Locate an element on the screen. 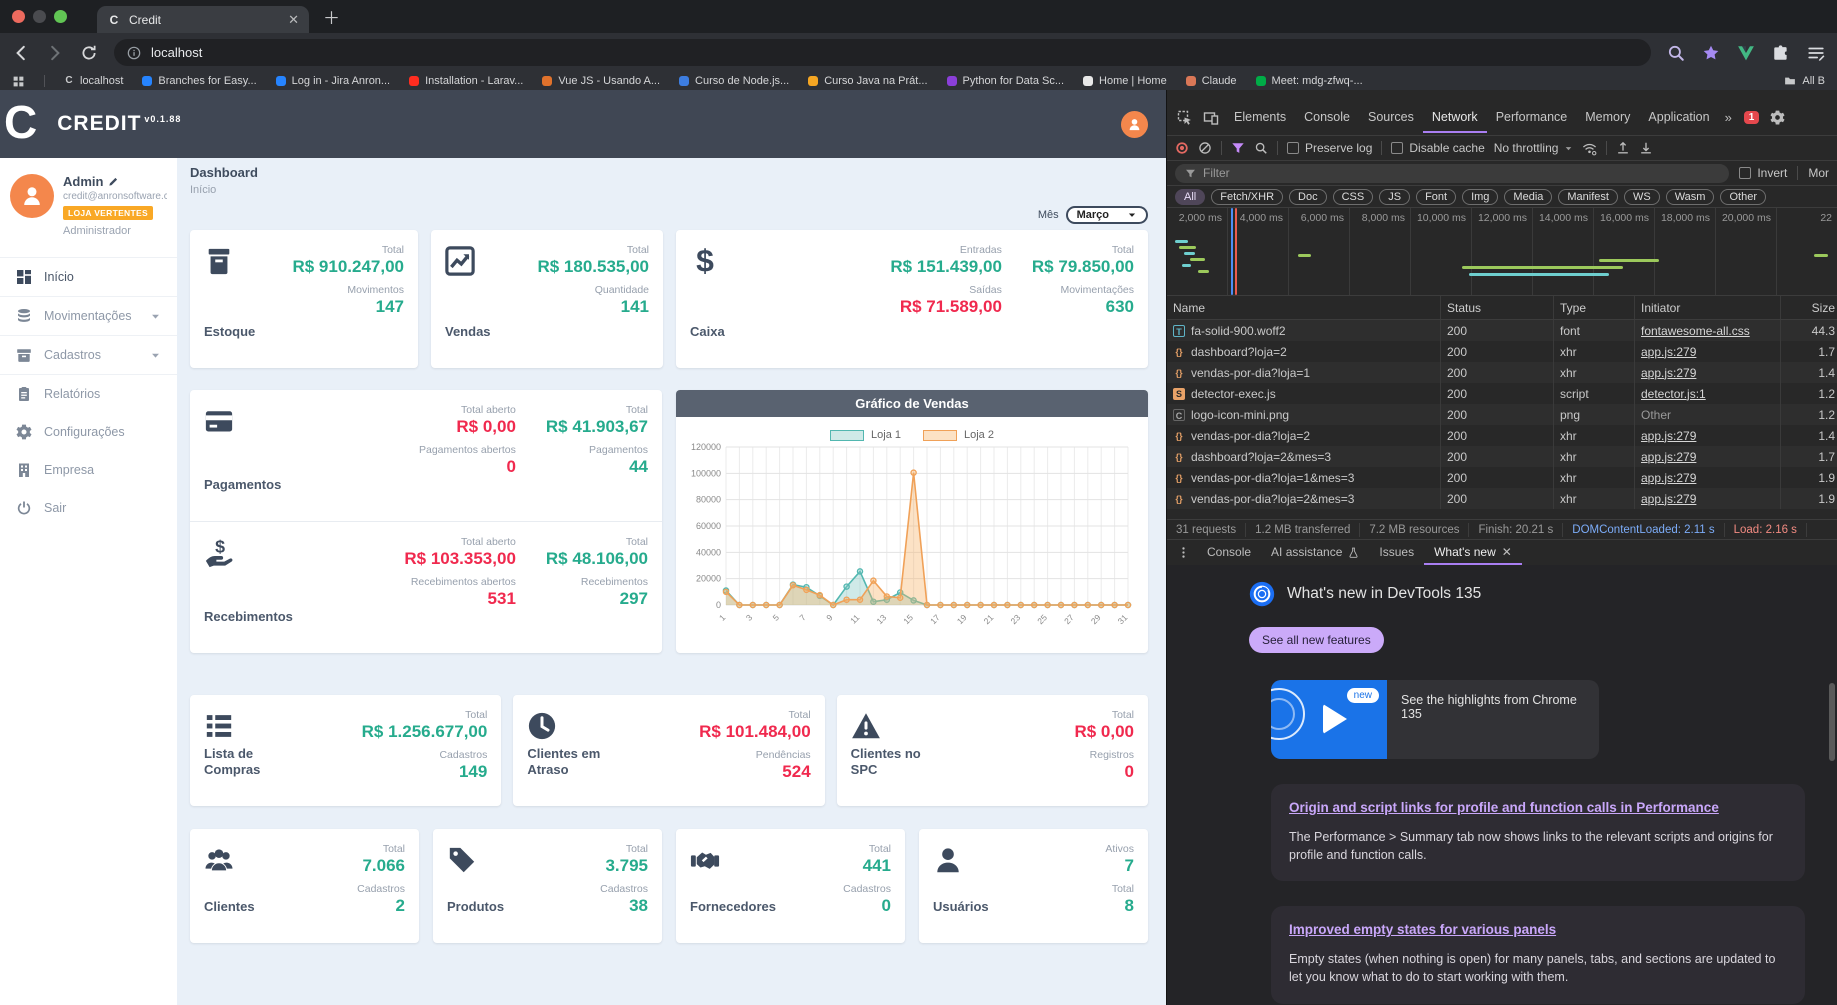 This screenshot has height=1005, width=1837. throttling-select: No throttling is located at coordinates (1534, 148).